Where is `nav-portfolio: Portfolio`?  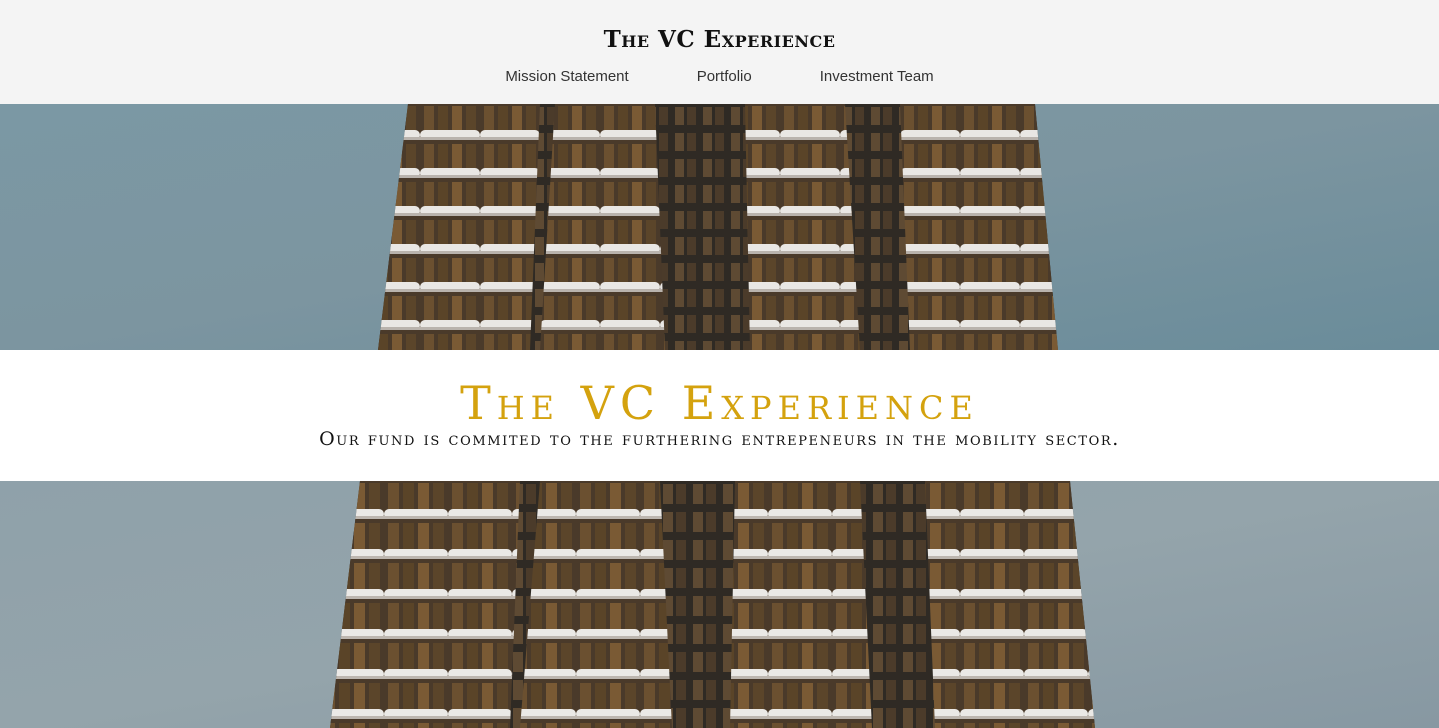
nav-portfolio: Portfolio is located at coordinates (724, 76).